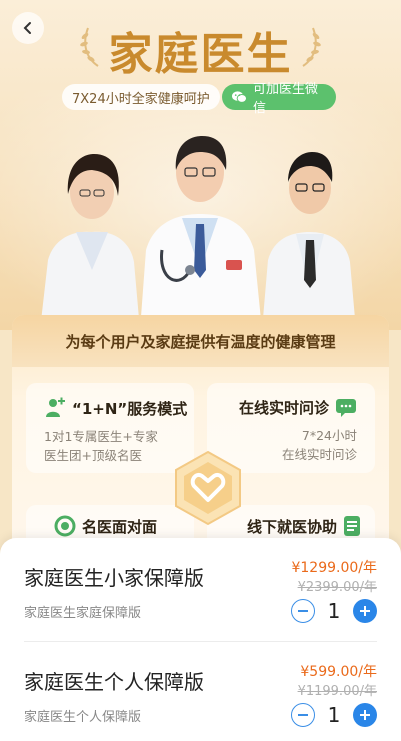  I want to click on product-subtitle: 家庭医生个人保障版, so click(83, 717).